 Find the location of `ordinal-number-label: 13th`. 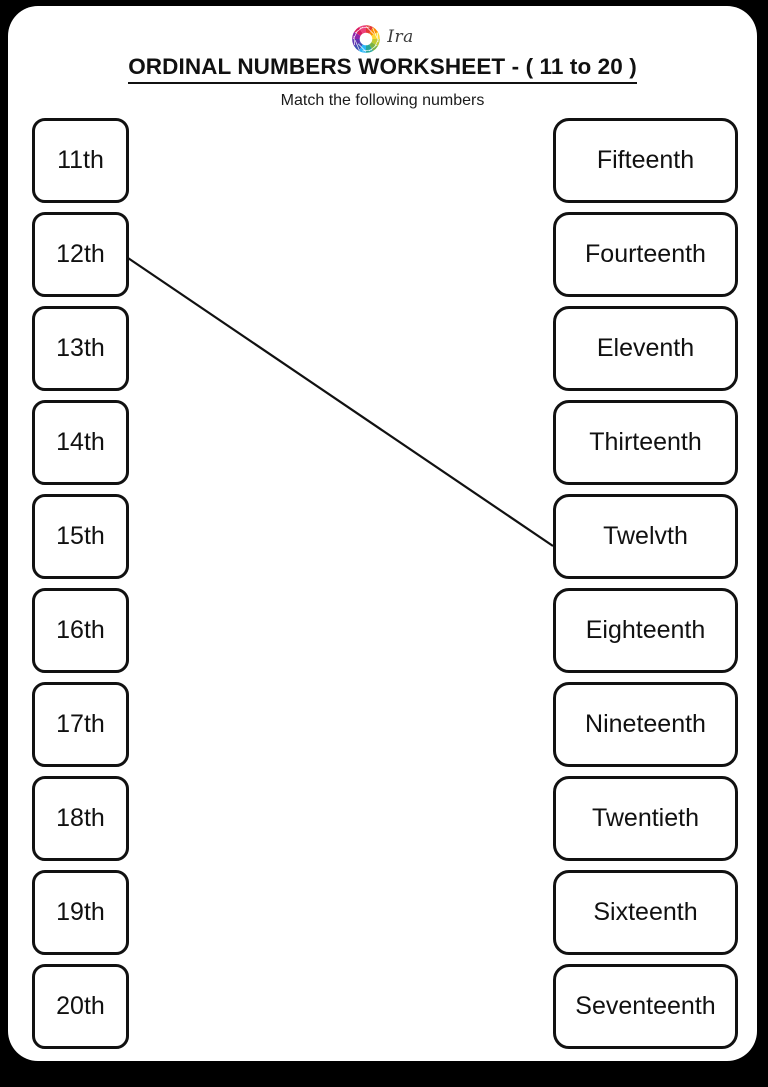

ordinal-number-label: 13th is located at coordinates (80, 348).